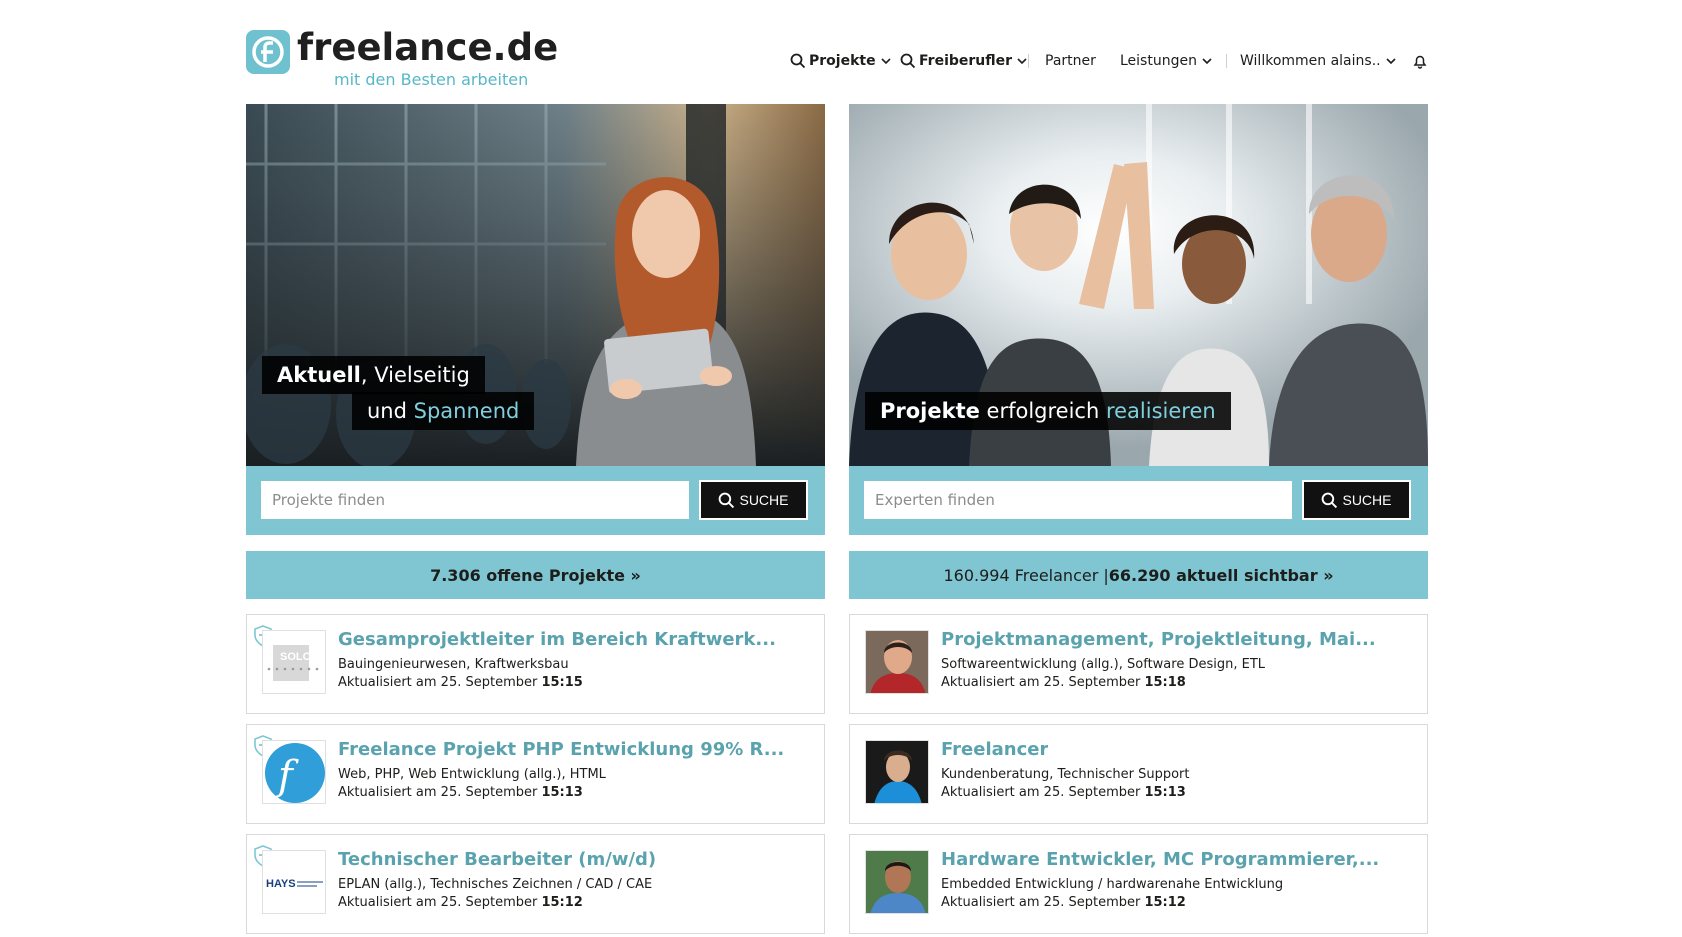  What do you see at coordinates (1221, 575) in the screenshot?
I see `freelancers-visible-count: 66.290 aktuell sichtbar »` at bounding box center [1221, 575].